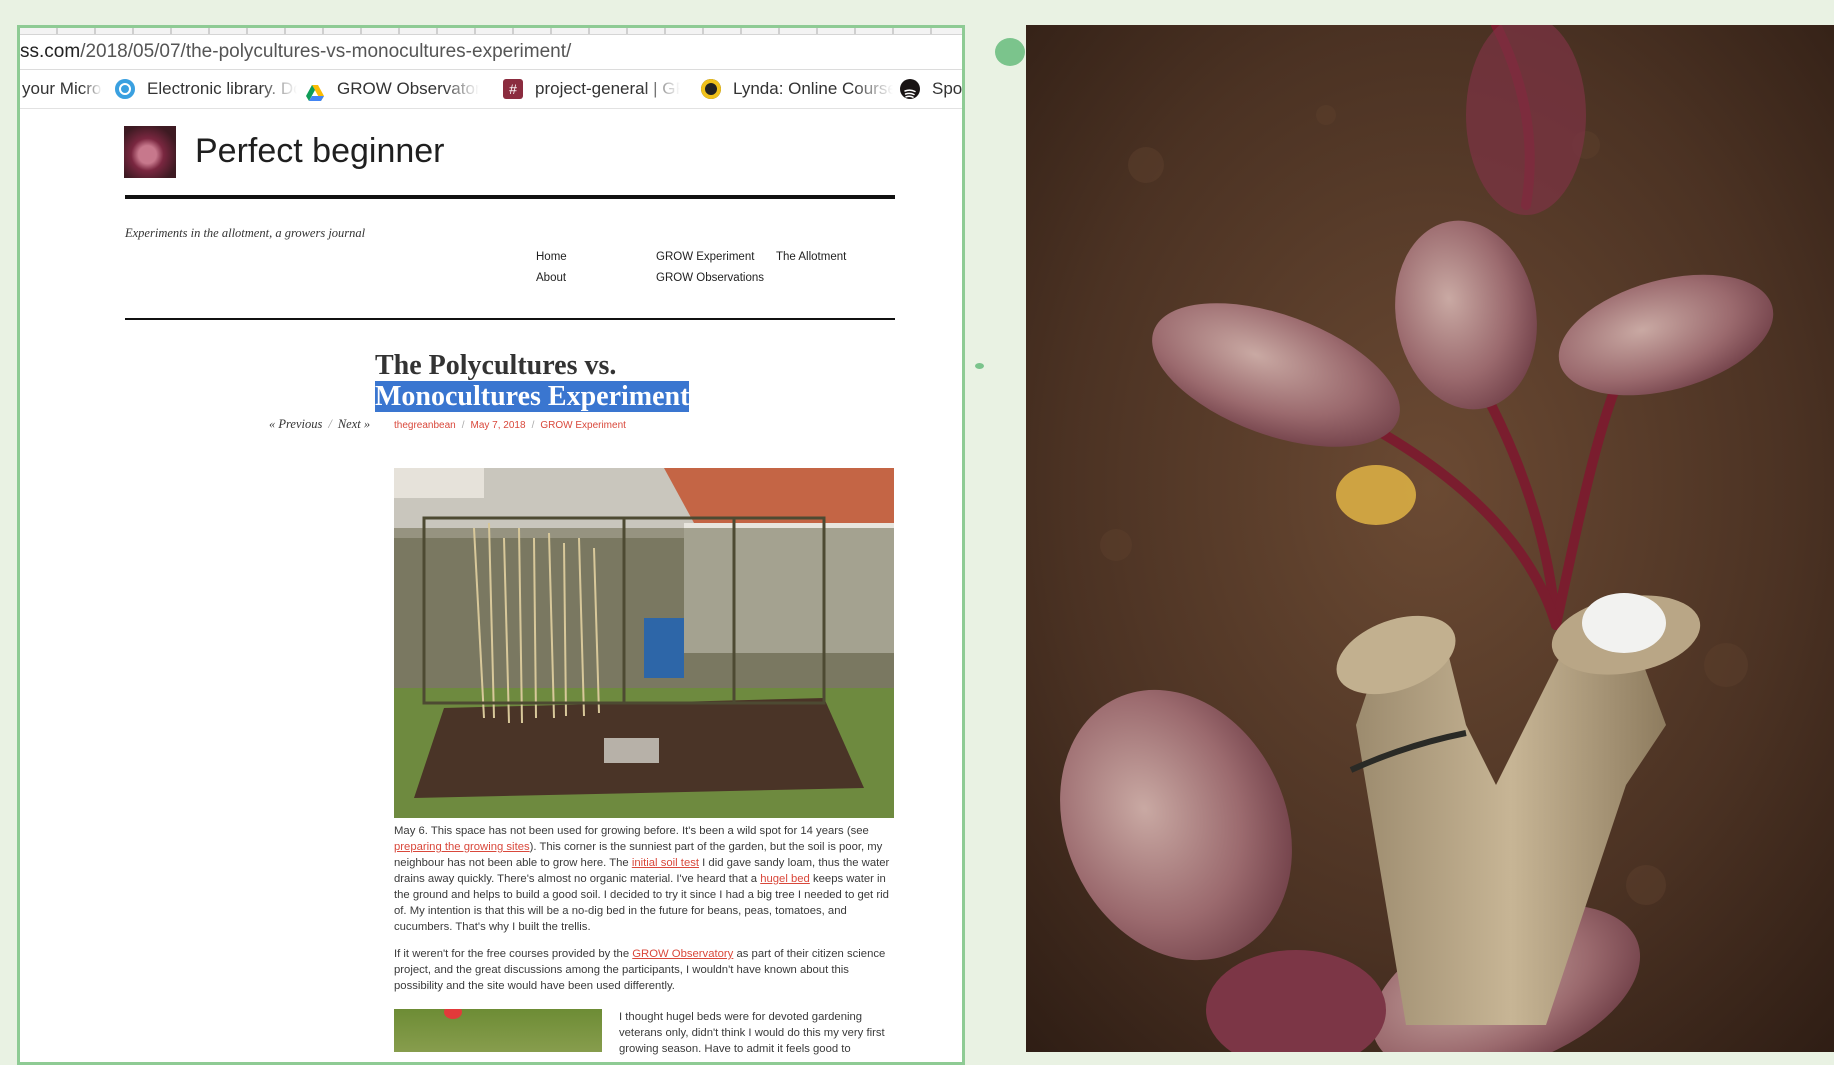 The width and height of the screenshot is (1834, 1065). Describe the element at coordinates (551, 257) in the screenshot. I see `nav-home: Home` at that location.